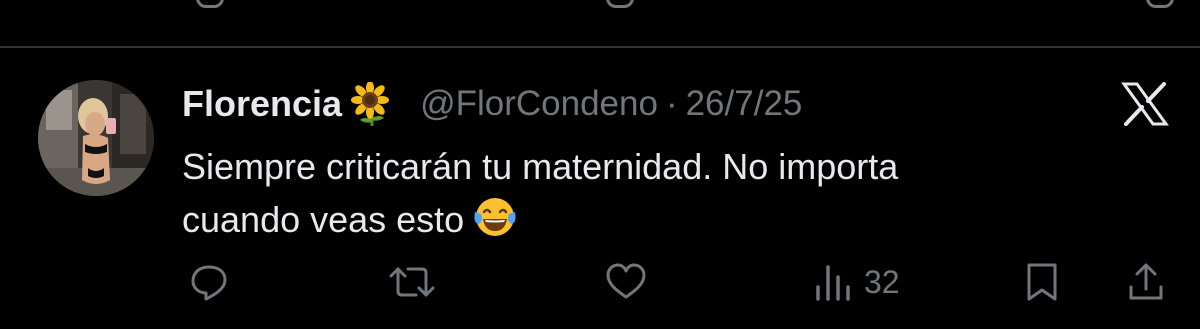 This screenshot has height=329, width=1200. I want to click on reply-icon, so click(209, 283).